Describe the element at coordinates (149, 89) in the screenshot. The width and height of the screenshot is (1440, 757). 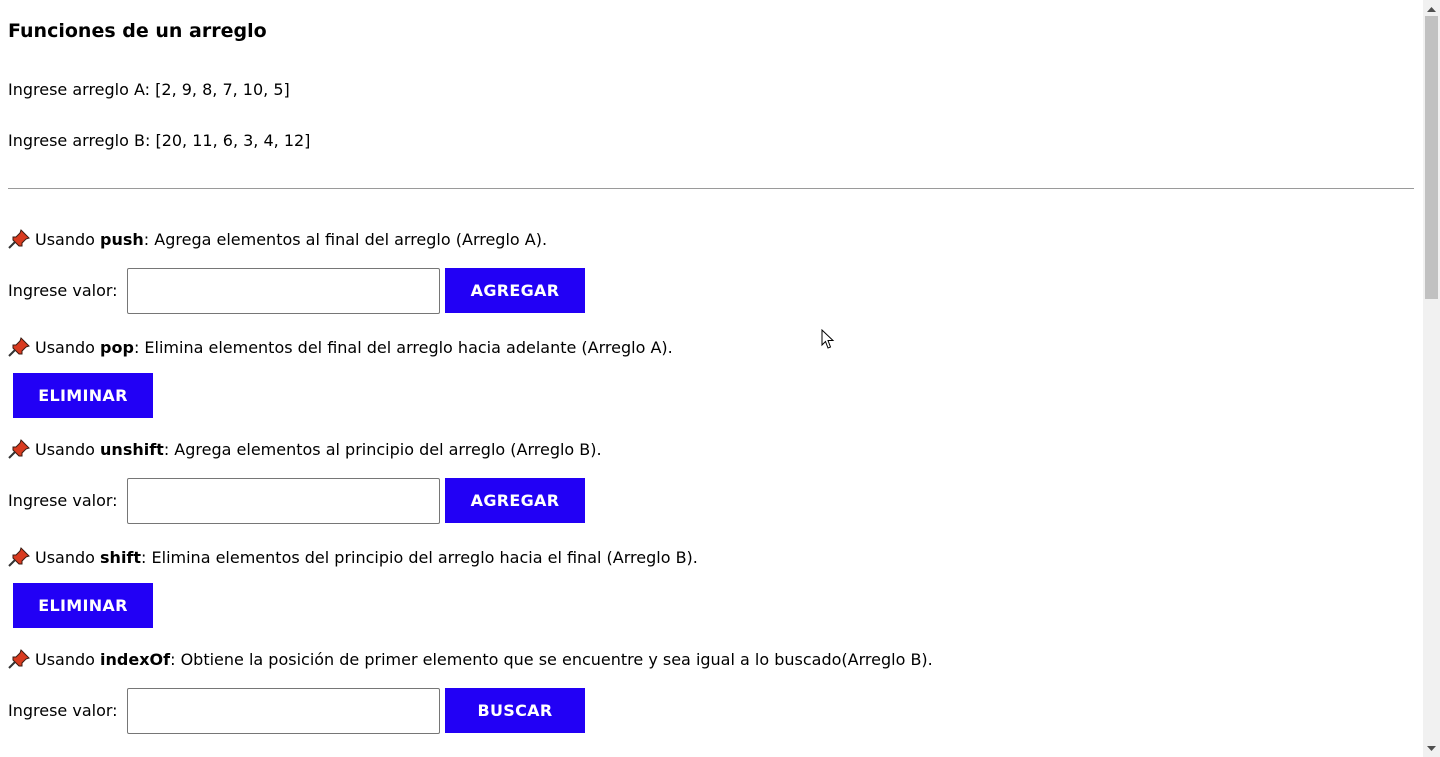
I see `array-a-label: Ingrese arreglo A: [2, 9, 8, 7, 10, 5]` at that location.